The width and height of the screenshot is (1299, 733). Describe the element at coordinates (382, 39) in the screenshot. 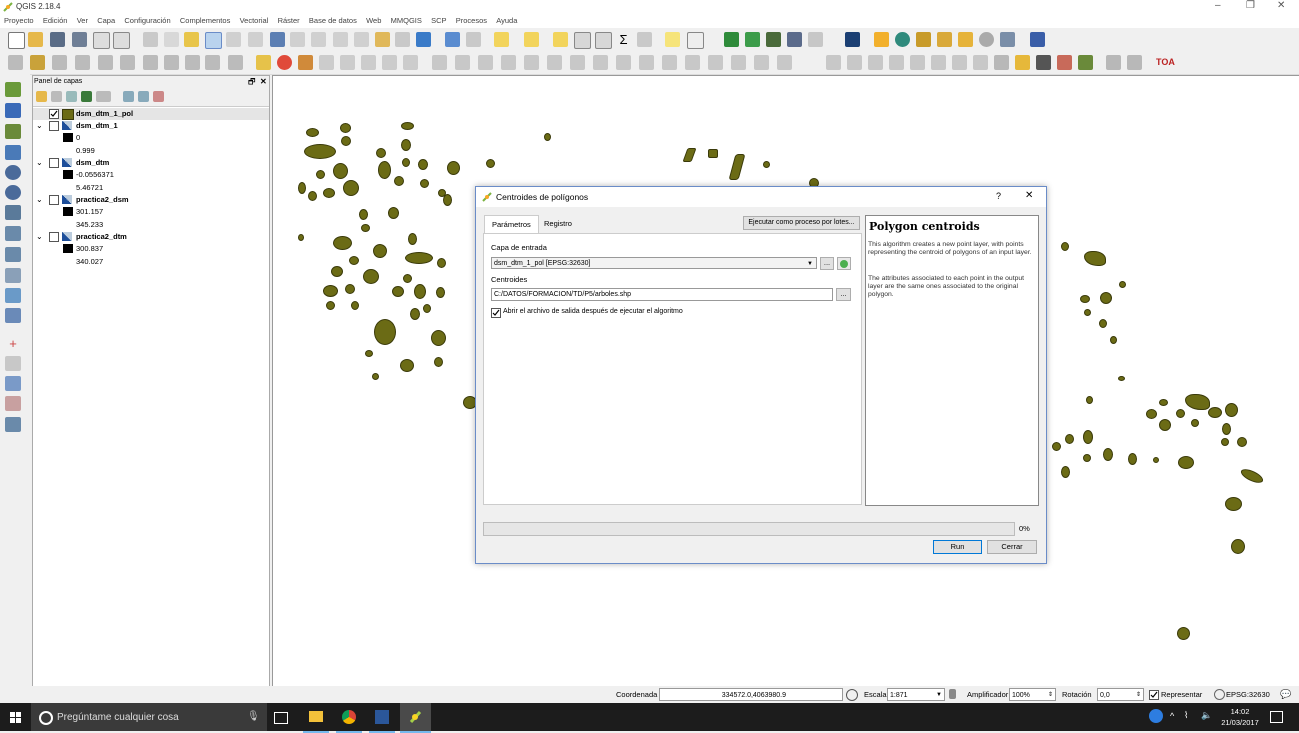

I see `new-bookmark-icon` at that location.